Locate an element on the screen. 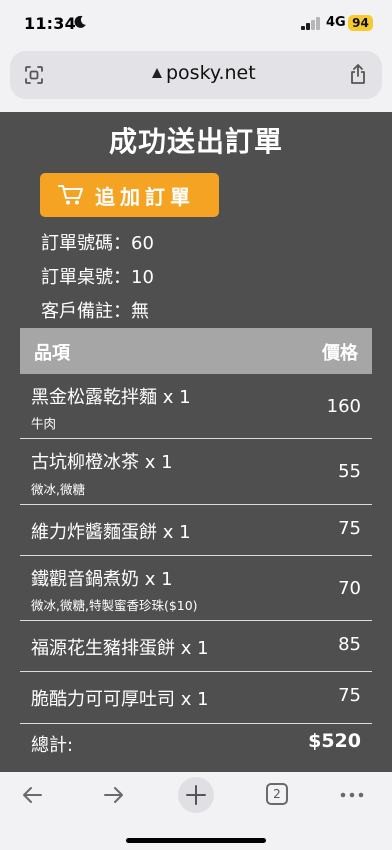 This screenshot has width=392, height=850. page-settings-icon is located at coordinates (34, 75).